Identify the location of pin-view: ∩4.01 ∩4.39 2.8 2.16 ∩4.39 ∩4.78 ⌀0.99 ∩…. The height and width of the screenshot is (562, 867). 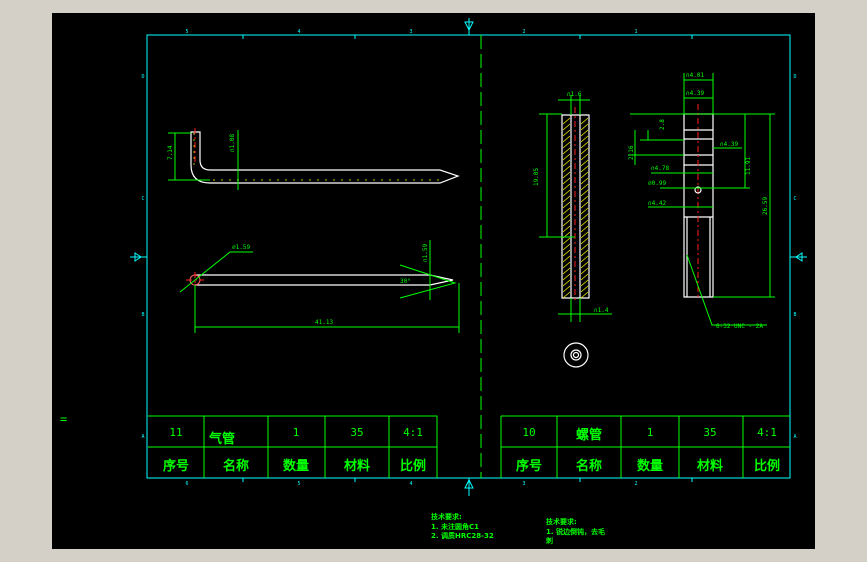
(701, 201).